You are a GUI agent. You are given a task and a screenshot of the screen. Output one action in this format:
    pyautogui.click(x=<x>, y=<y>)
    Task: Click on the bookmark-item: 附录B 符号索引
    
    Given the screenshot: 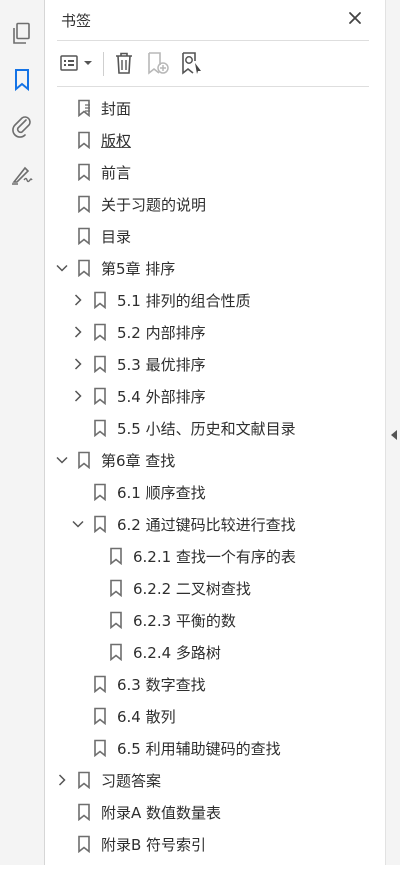 What is the action you would take?
    pyautogui.click(x=204, y=844)
    